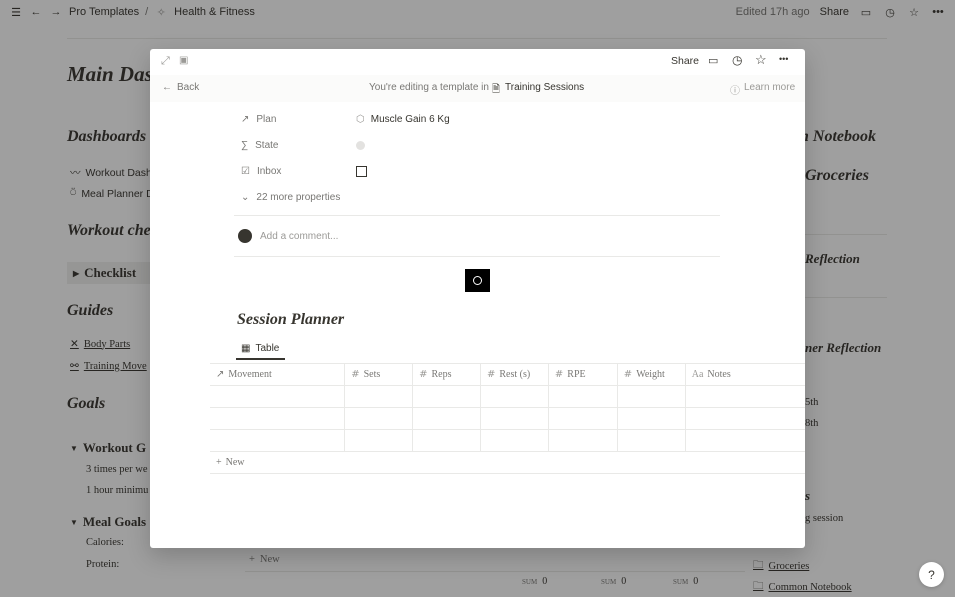  I want to click on loading-spinner, so click(477, 280).